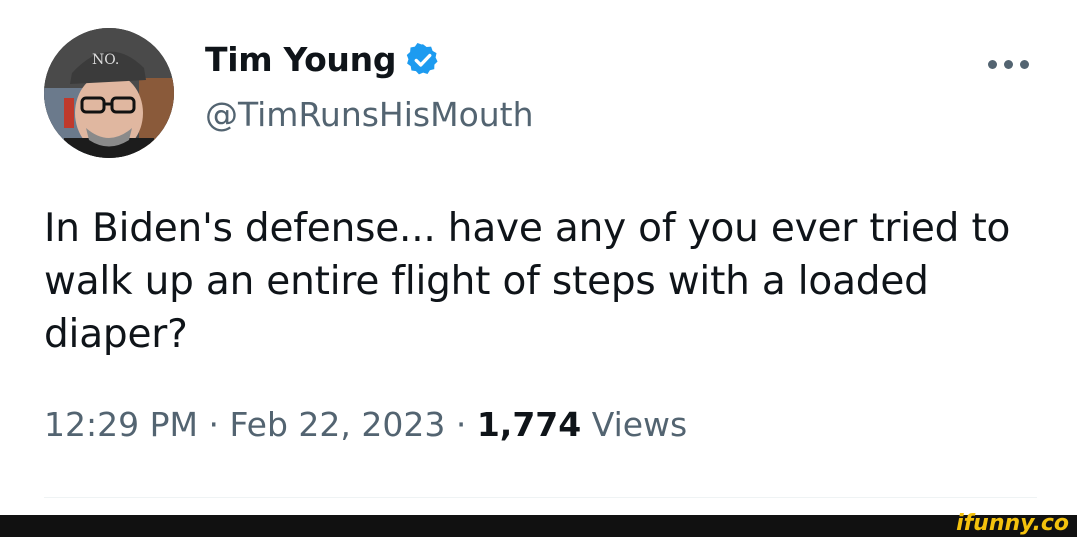 The width and height of the screenshot is (1077, 537). What do you see at coordinates (1012, 523) in the screenshot?
I see `watermark-logo: ifunny.co` at bounding box center [1012, 523].